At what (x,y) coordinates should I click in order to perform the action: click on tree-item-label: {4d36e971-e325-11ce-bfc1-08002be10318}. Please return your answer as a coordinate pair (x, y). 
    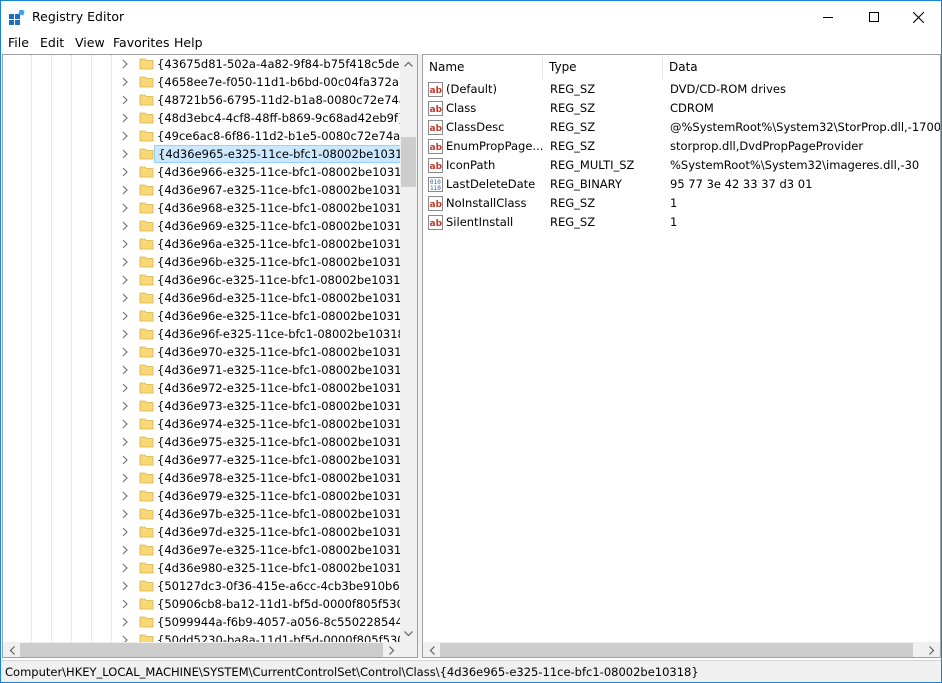
    Looking at the image, I should click on (285, 370).